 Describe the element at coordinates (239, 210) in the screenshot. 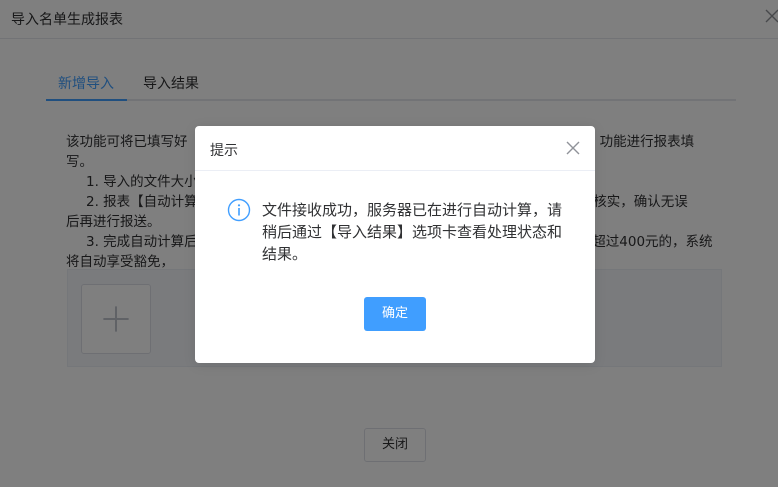

I see `info-icon` at that location.